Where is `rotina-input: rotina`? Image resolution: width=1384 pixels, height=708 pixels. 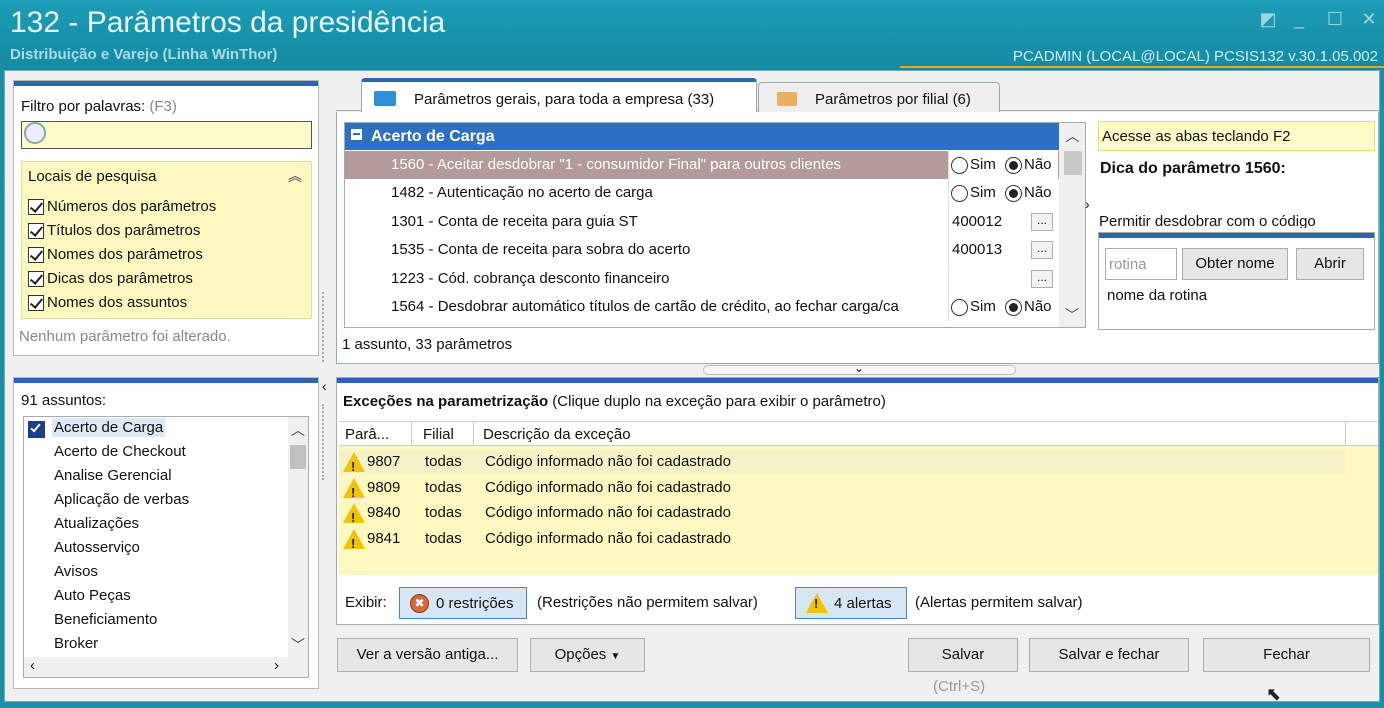 rotina-input: rotina is located at coordinates (1141, 264).